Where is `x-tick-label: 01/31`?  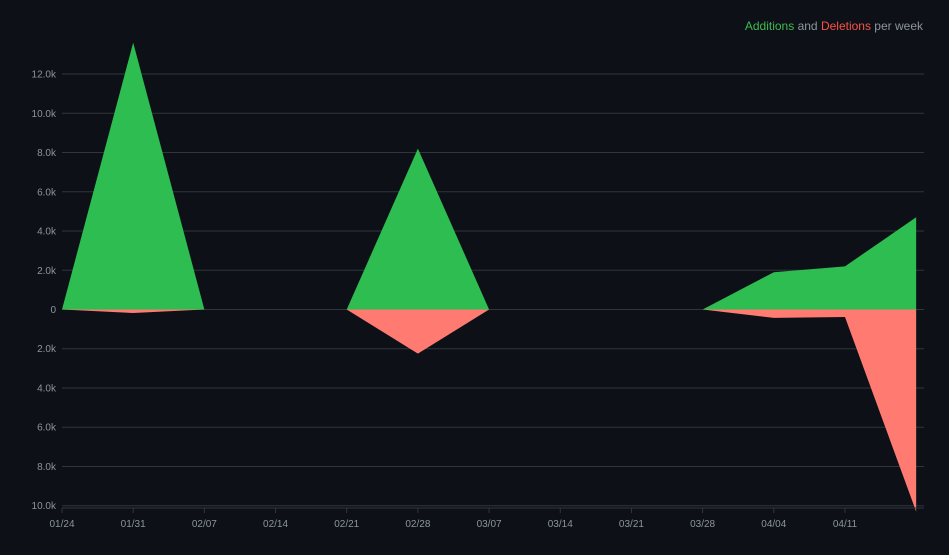
x-tick-label: 01/31 is located at coordinates (133, 524).